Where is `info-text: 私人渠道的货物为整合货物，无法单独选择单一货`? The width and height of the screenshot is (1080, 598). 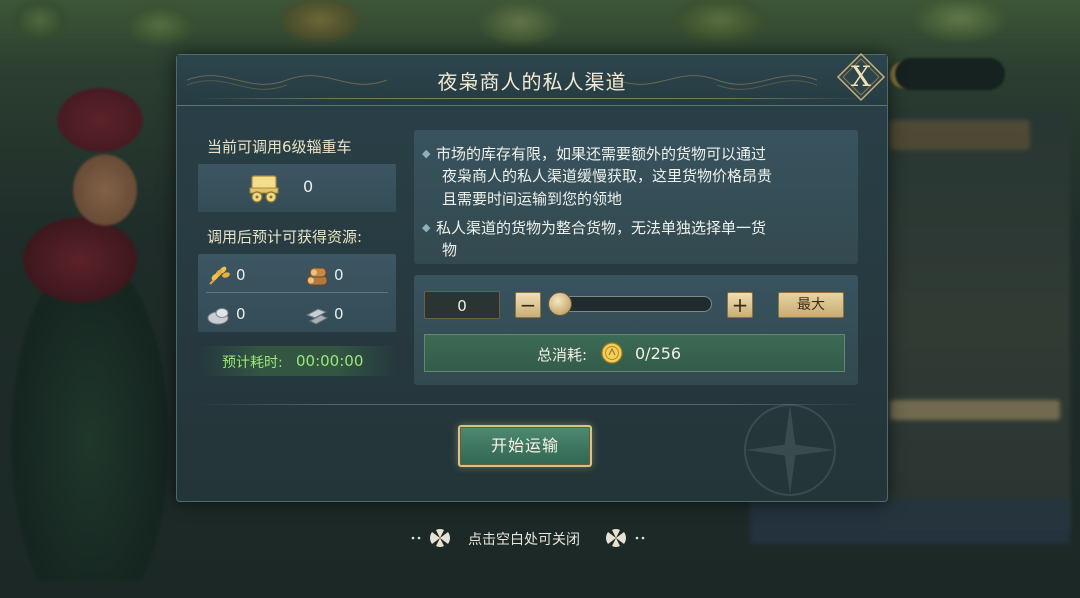 info-text: 私人渠道的货物为整合货物，无法单独选择单一货 is located at coordinates (601, 228).